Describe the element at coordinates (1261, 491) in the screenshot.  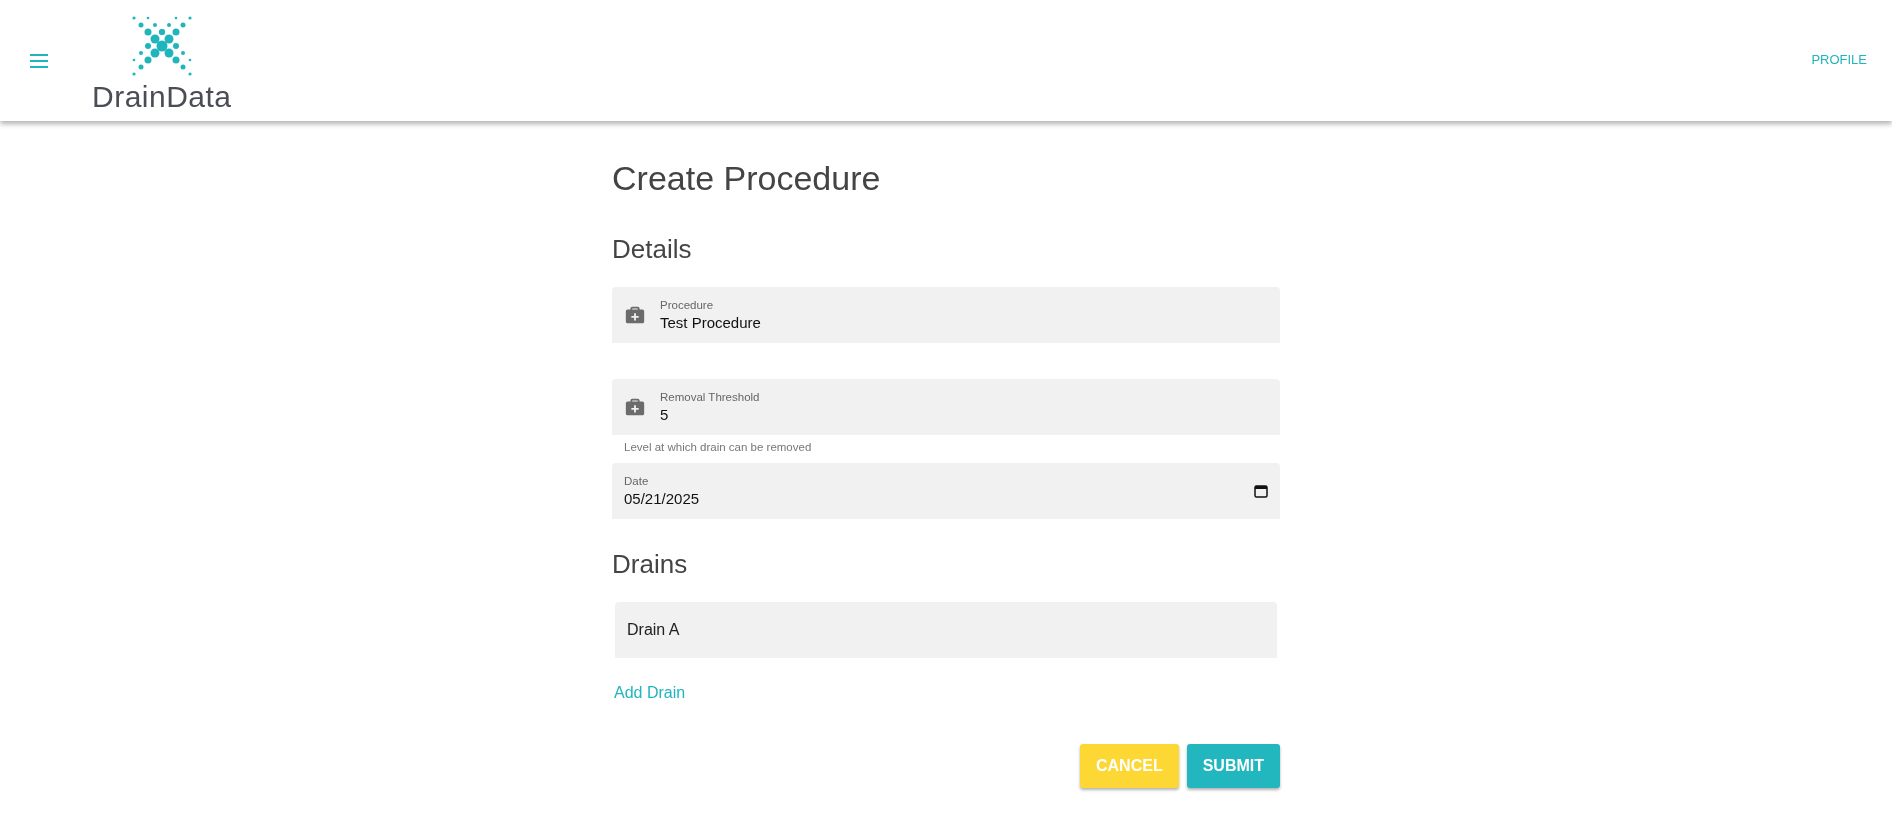
I see `calendar-icon` at that location.